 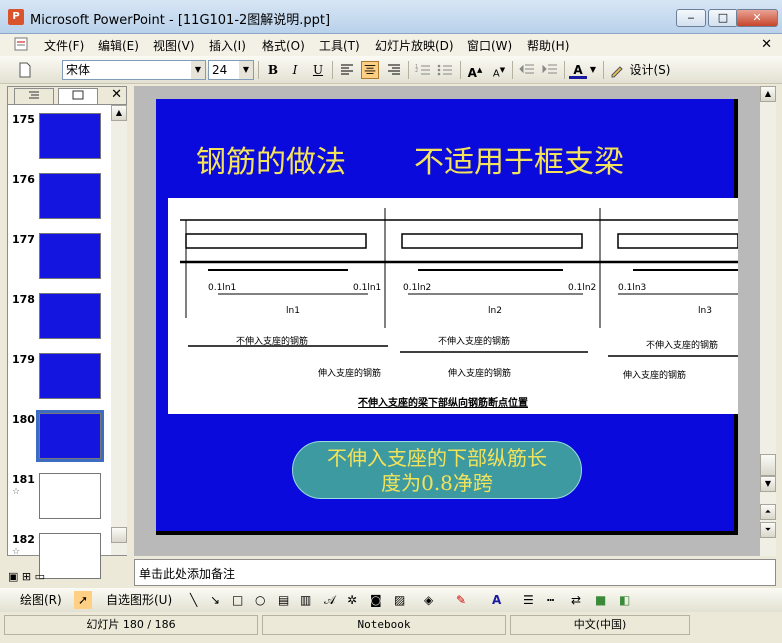 What do you see at coordinates (723, 18) in the screenshot?
I see `maximize-button: □` at bounding box center [723, 18].